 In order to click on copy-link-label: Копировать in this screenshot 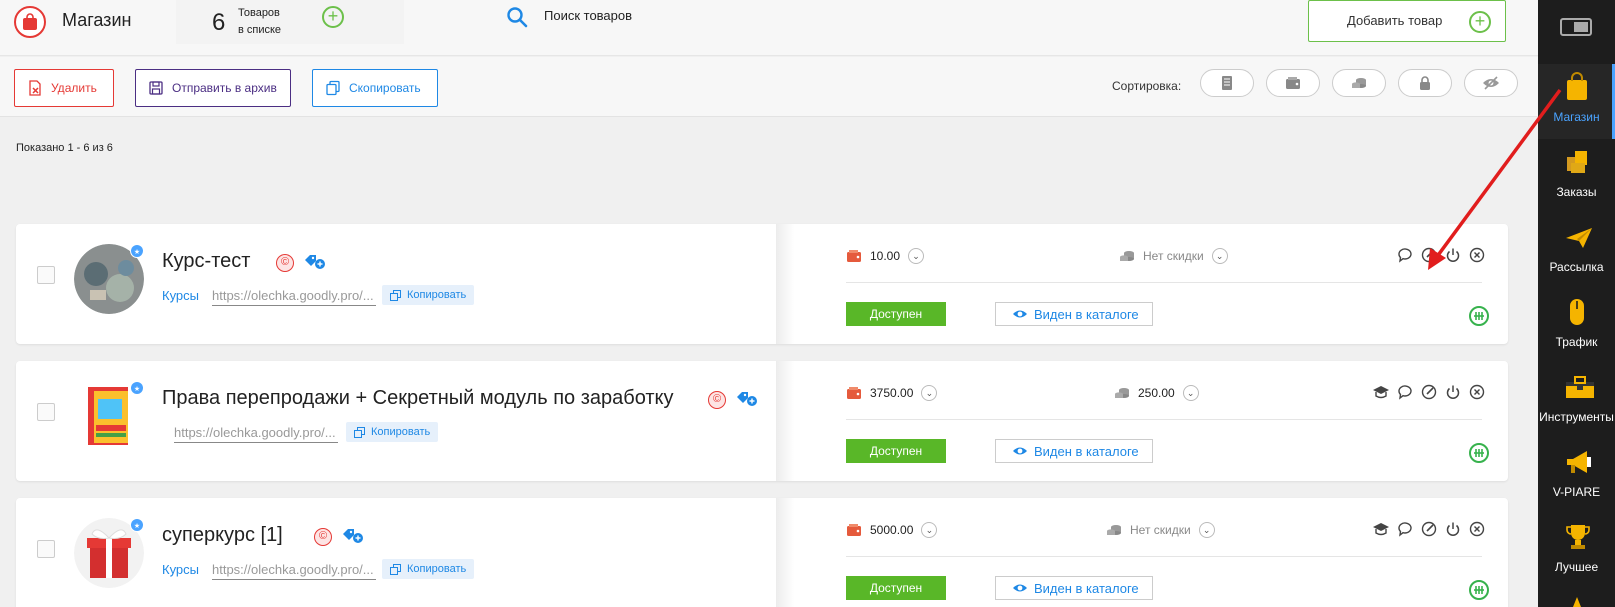, I will do `click(437, 569)`.